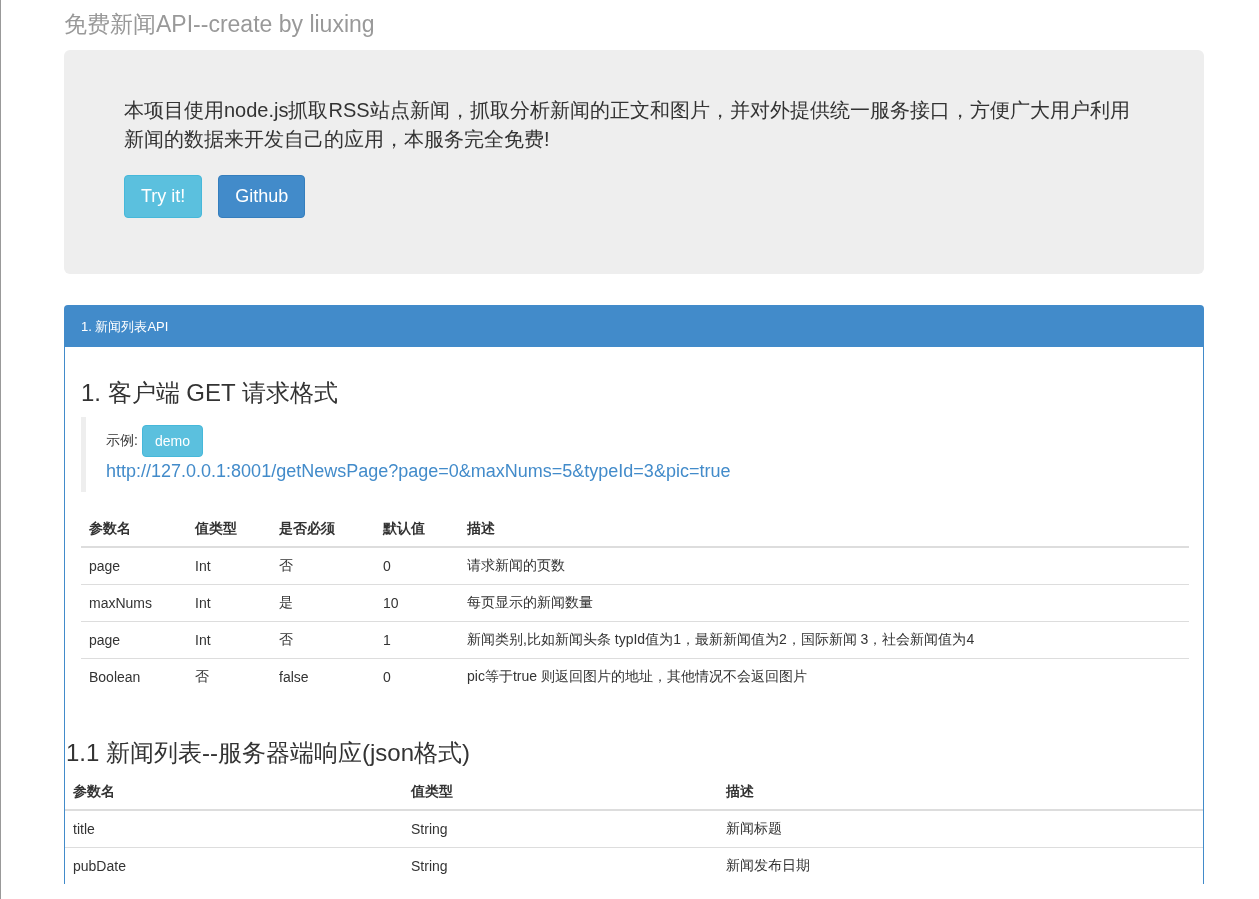 The height and width of the screenshot is (899, 1259). What do you see at coordinates (417, 640) in the screenshot?
I see `table-cell: 1` at bounding box center [417, 640].